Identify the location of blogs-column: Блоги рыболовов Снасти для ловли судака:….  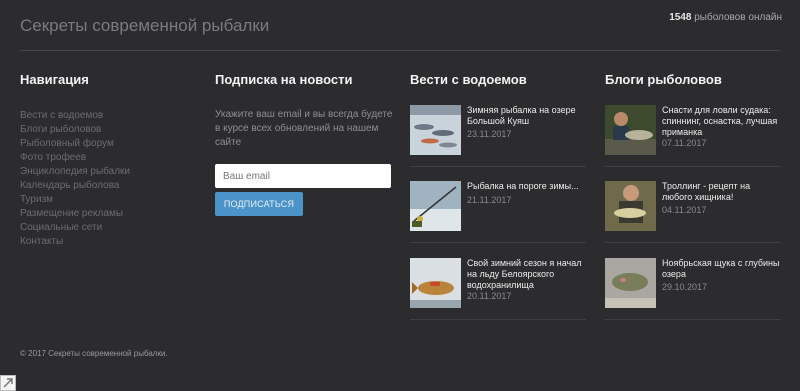
(693, 196).